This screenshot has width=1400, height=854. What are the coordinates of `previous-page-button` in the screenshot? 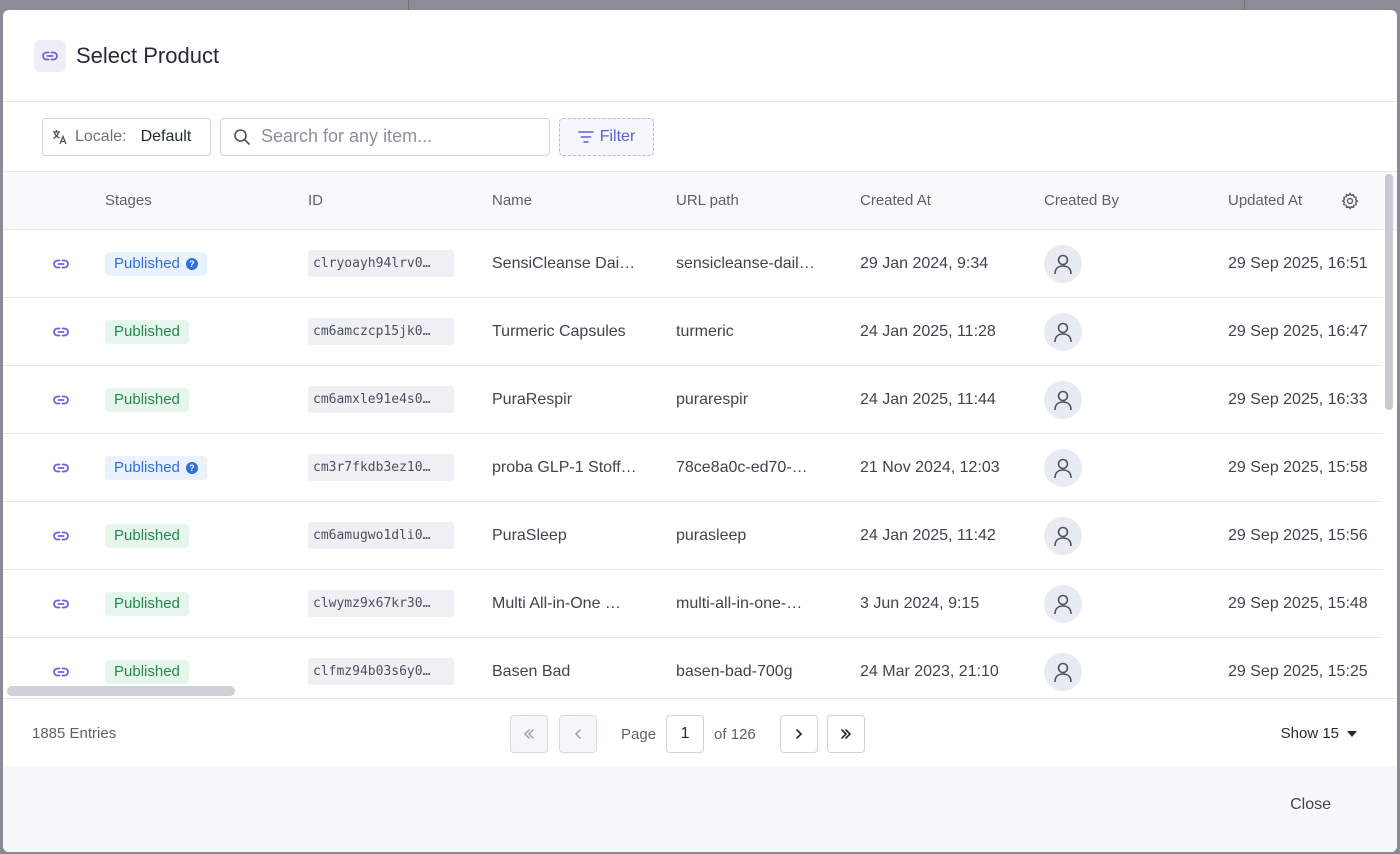 It's located at (578, 734).